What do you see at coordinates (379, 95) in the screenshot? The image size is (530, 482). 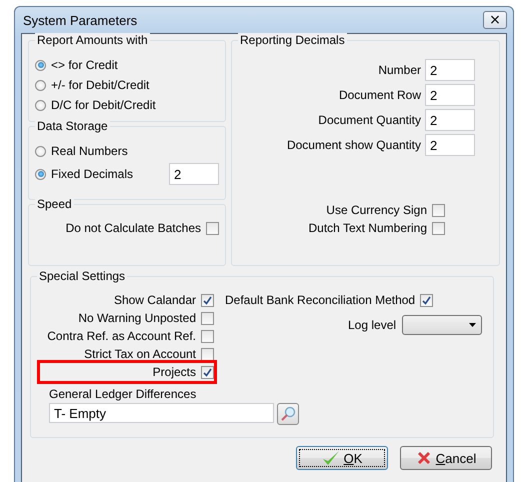 I see `field-label: Document Row` at bounding box center [379, 95].